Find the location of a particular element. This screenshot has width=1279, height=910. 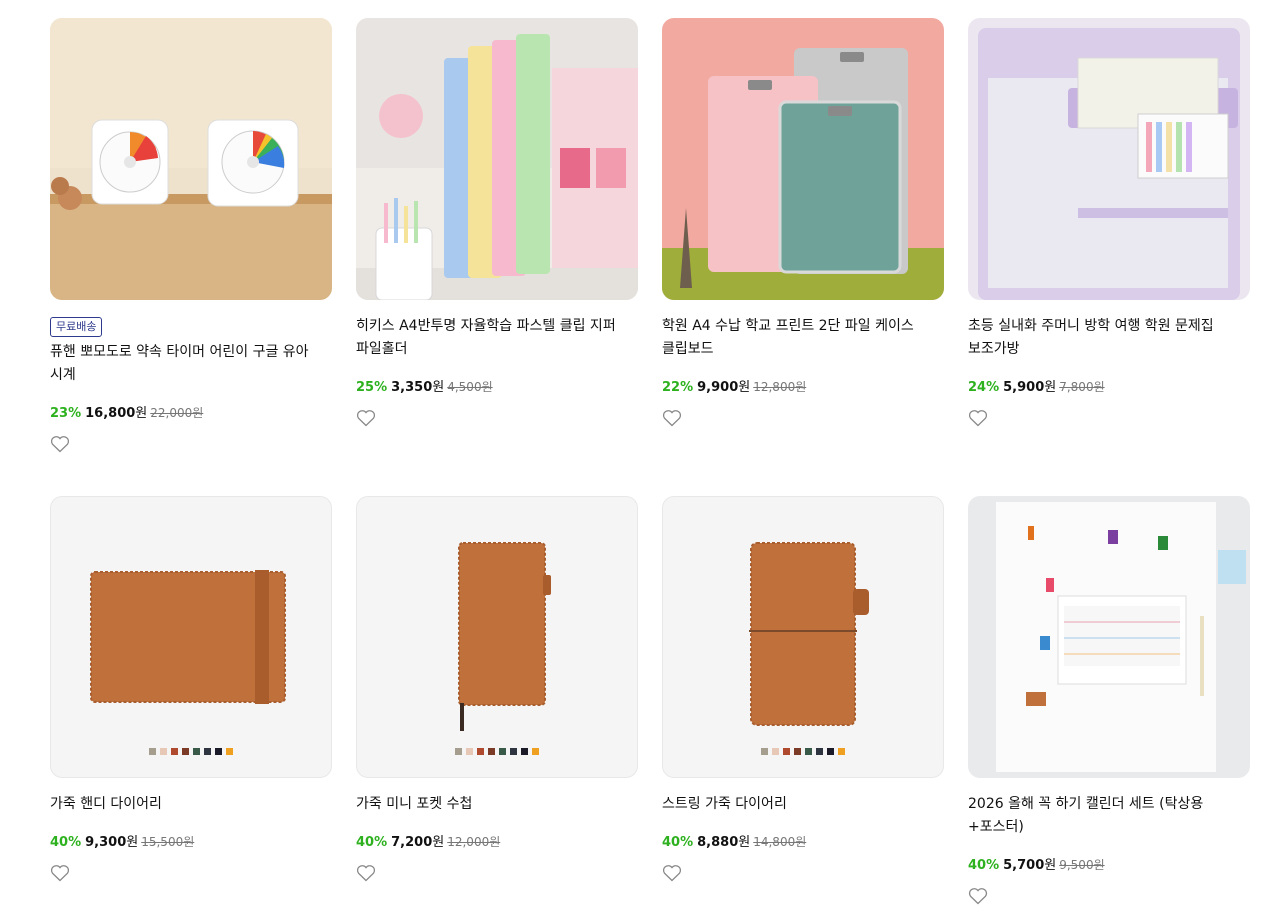

price-line: 22% 9,900원 12,800원 is located at coordinates (803, 387).